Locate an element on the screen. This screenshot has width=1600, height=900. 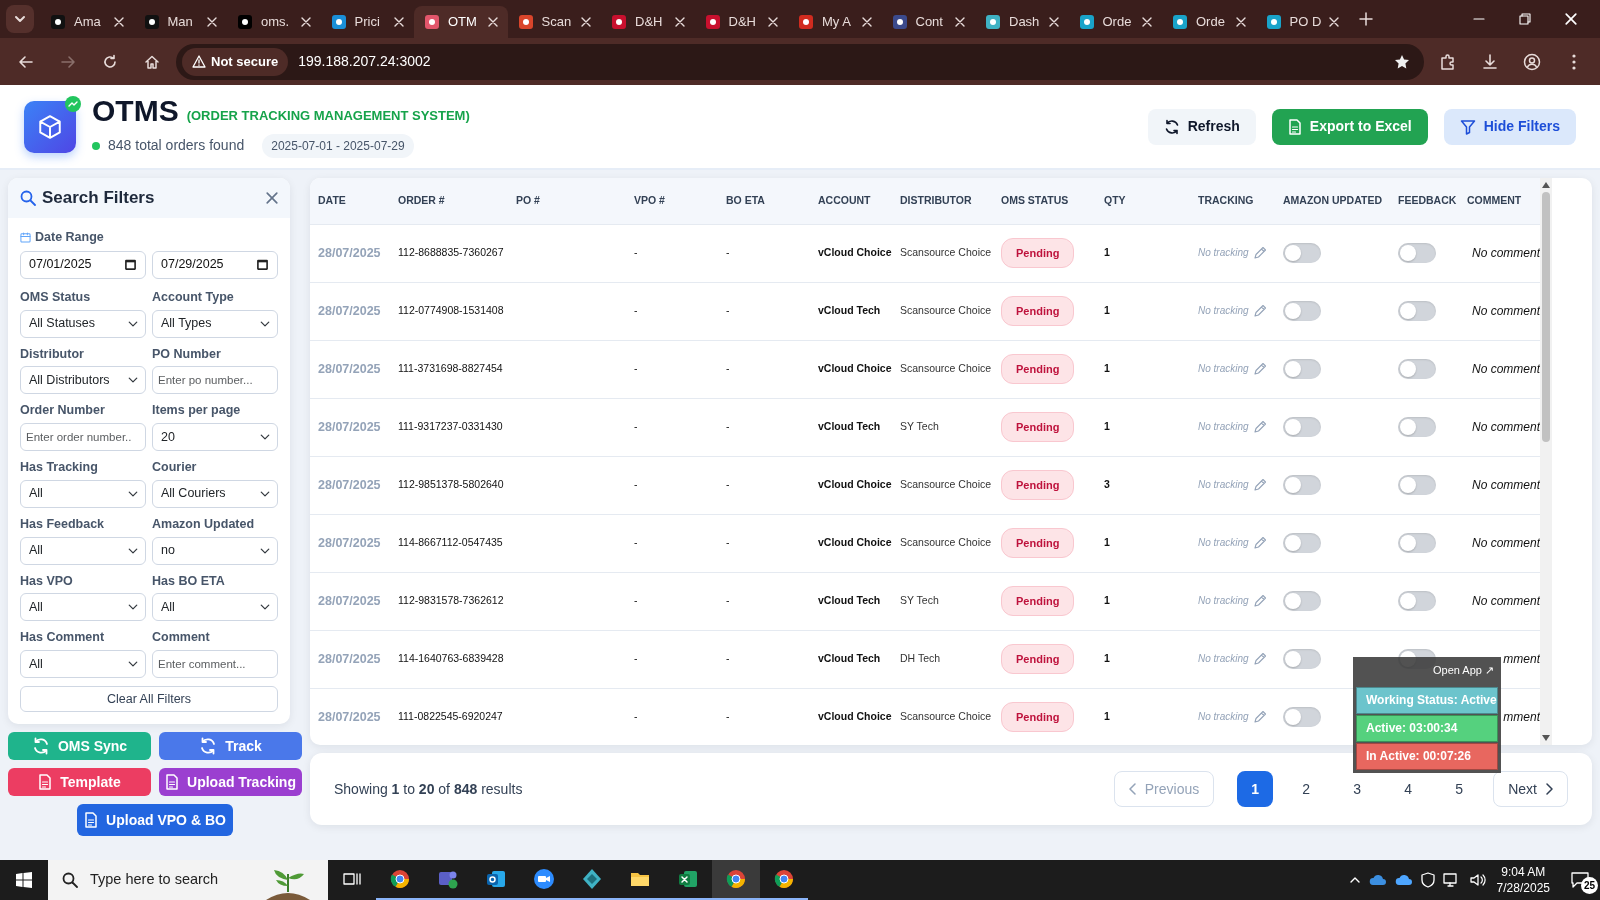
dropdown-field: All Types is located at coordinates (215, 323).